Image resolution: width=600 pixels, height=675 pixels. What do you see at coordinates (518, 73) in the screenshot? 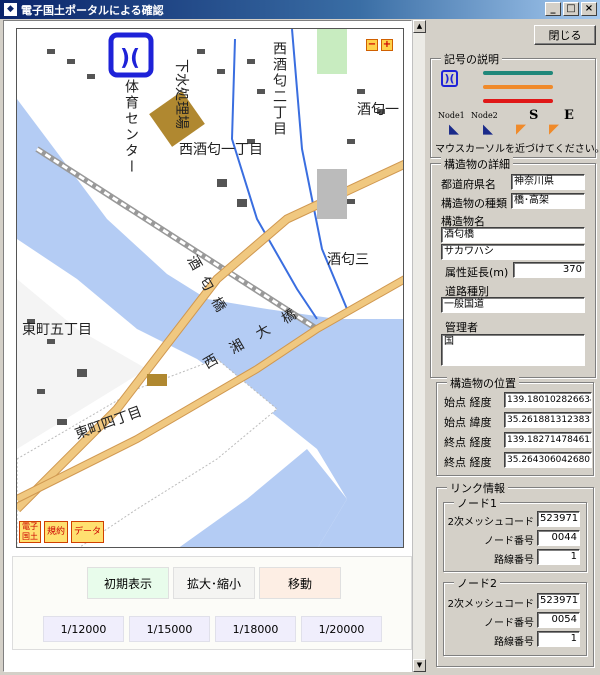
I see `legend-line-green` at bounding box center [518, 73].